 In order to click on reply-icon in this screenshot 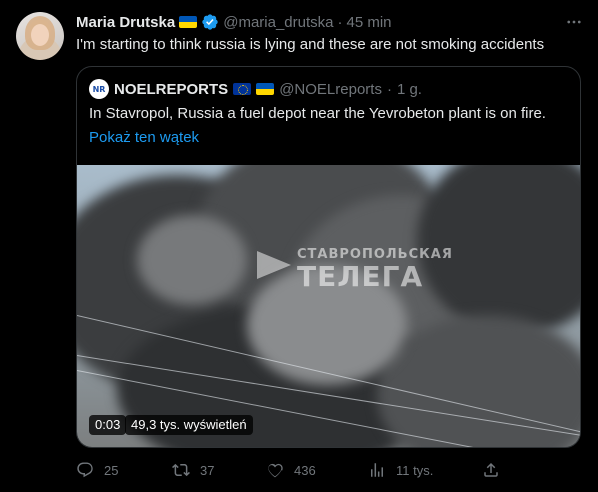, I will do `click(85, 470)`.